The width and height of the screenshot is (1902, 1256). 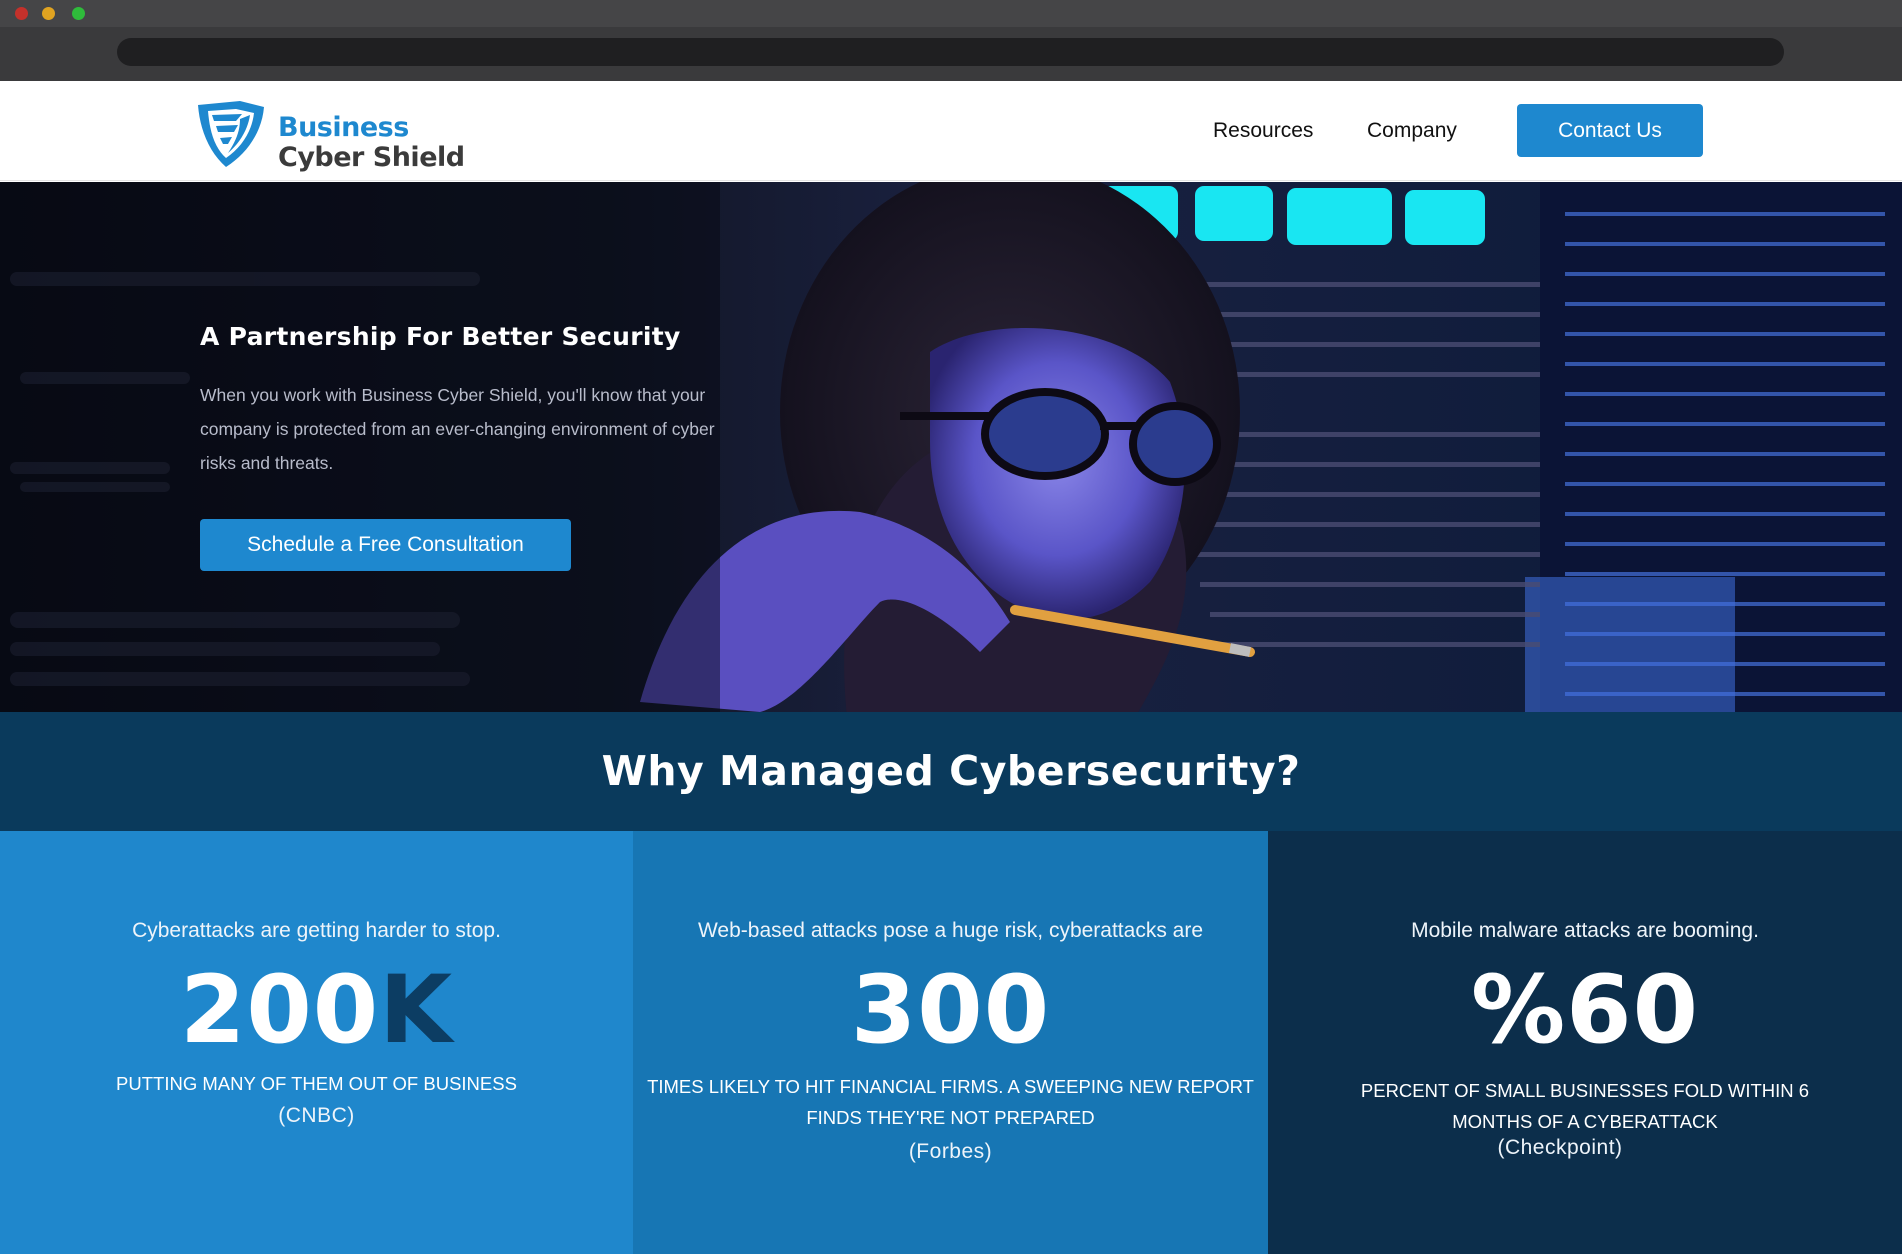 I want to click on stat-number: 200K, so click(x=316, y=1011).